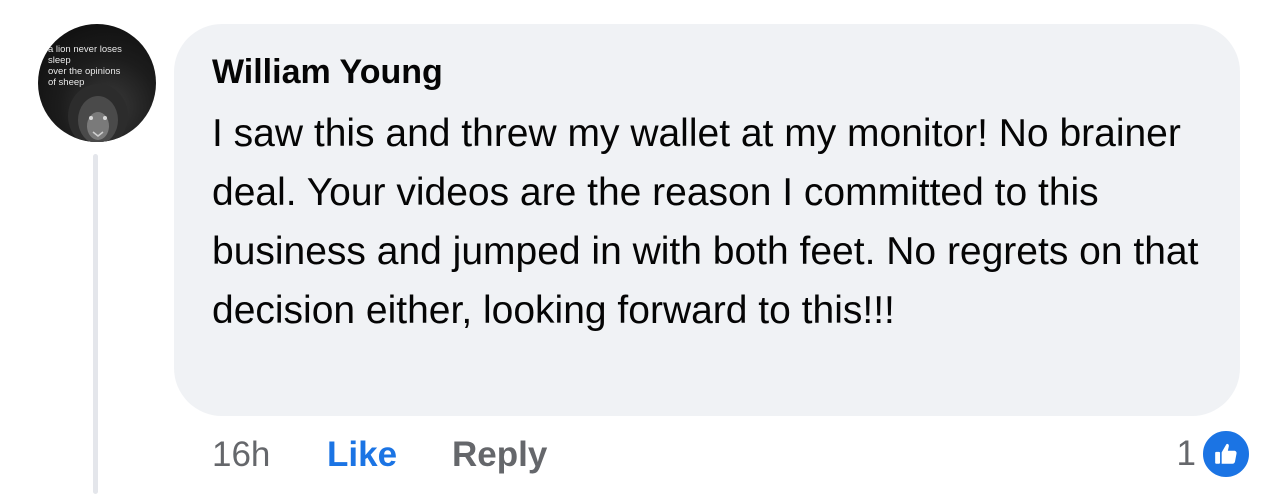 Image resolution: width=1284 pixels, height=494 pixels. Describe the element at coordinates (499, 455) in the screenshot. I see `reply-button: Reply` at that location.